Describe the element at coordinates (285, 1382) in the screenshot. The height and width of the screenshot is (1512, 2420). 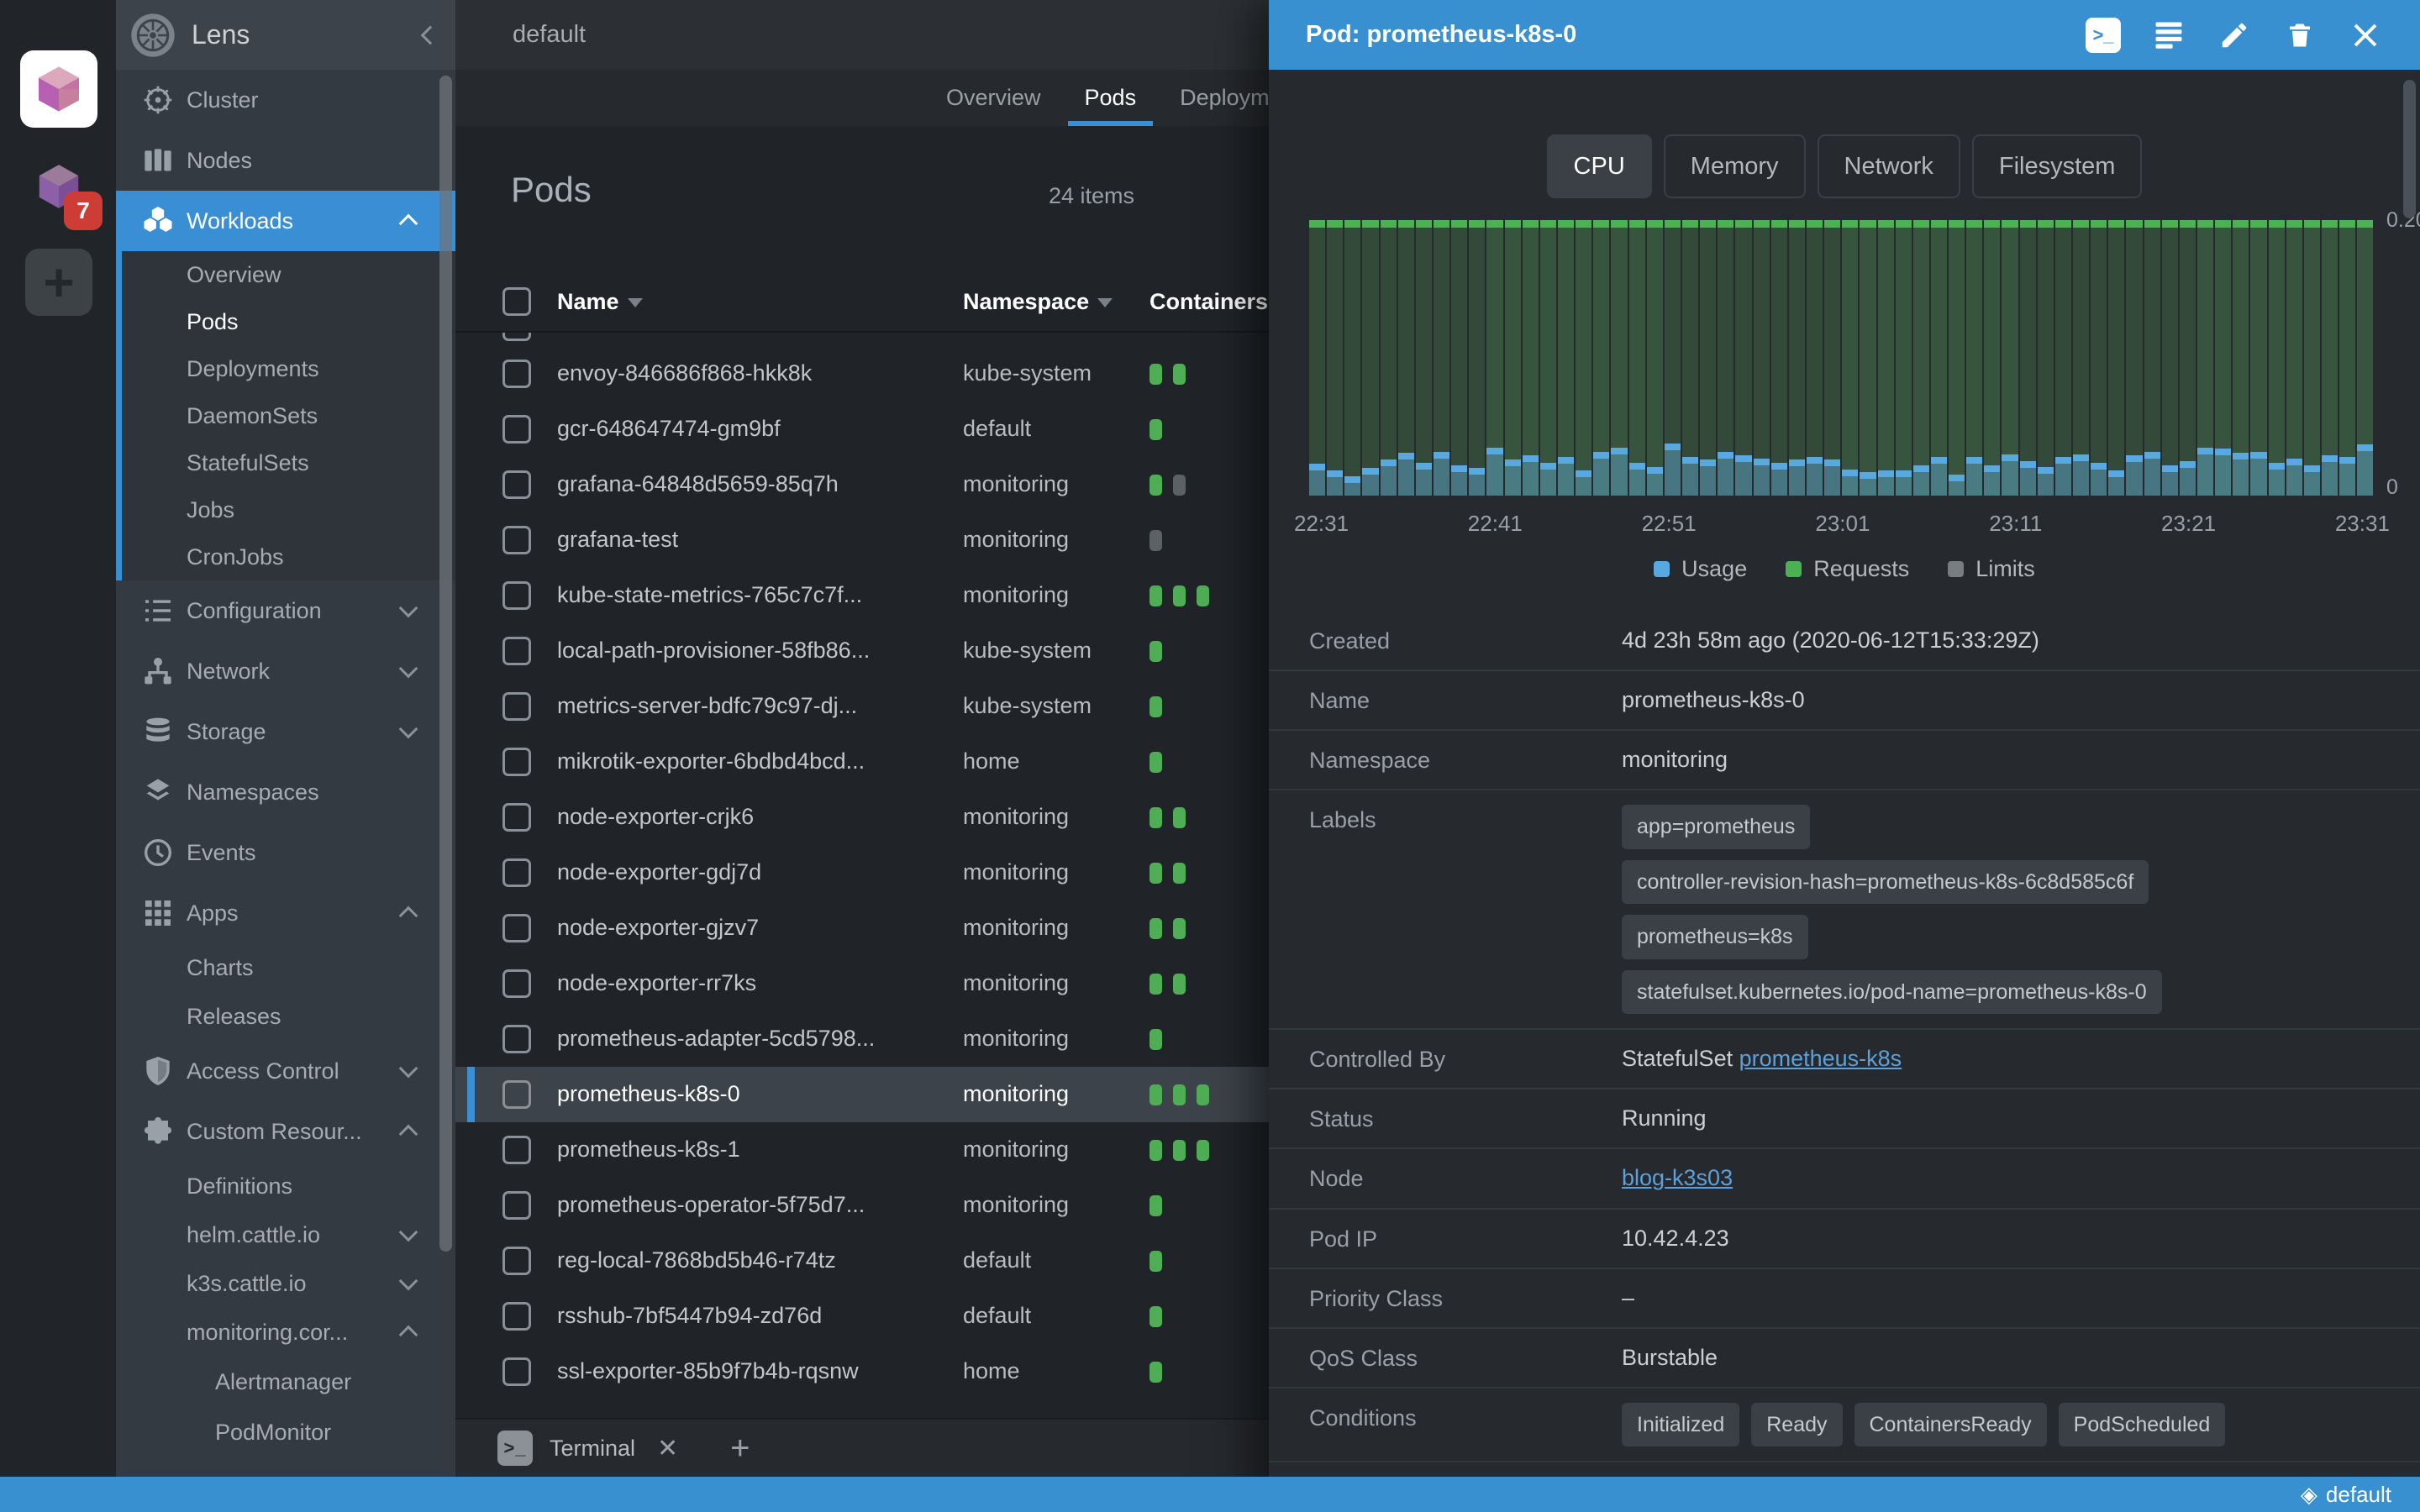
I see `sidebar-item-alertmanager: Alertmanager` at that location.